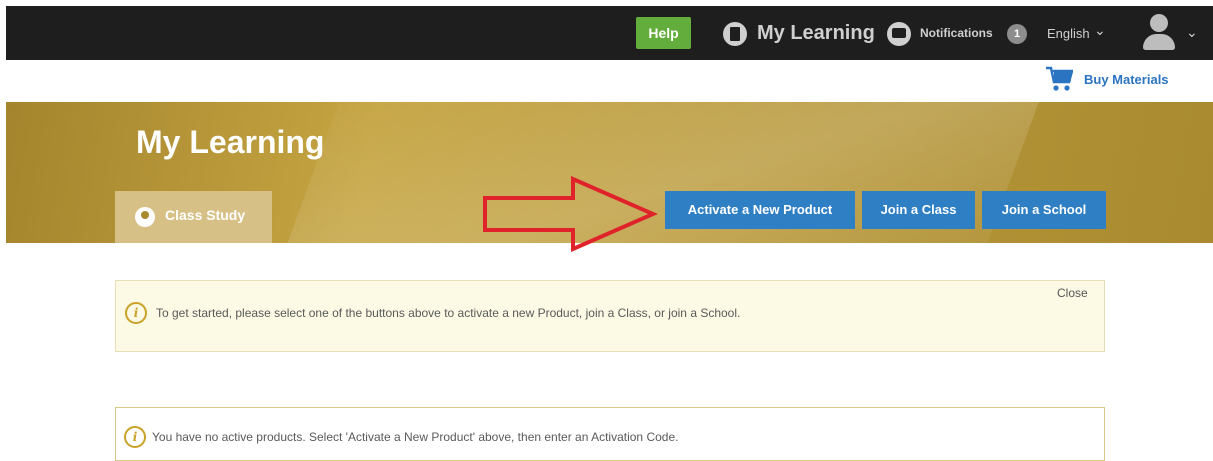 The width and height of the screenshot is (1213, 461). What do you see at coordinates (145, 217) in the screenshot?
I see `class-study-icon` at bounding box center [145, 217].